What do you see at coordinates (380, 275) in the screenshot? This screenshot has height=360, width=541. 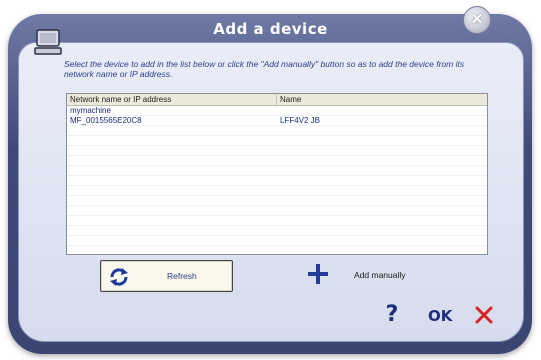 I see `add-manually-button: Add manually` at bounding box center [380, 275].